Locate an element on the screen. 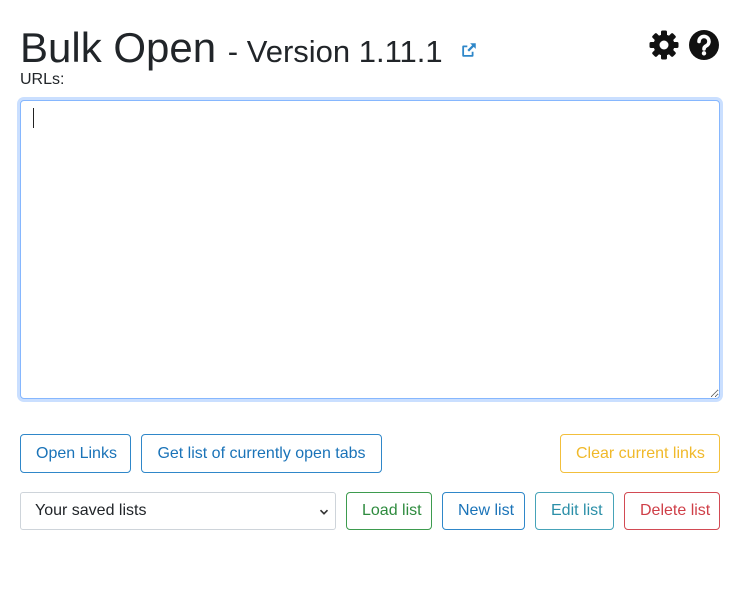 The height and width of the screenshot is (590, 740). gear-icon is located at coordinates (664, 45).